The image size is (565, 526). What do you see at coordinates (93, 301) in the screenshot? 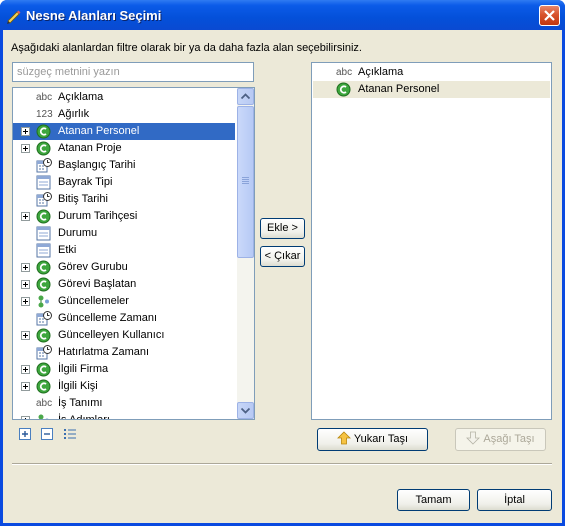
I see `tree-item-label: Güncellemeler` at bounding box center [93, 301].